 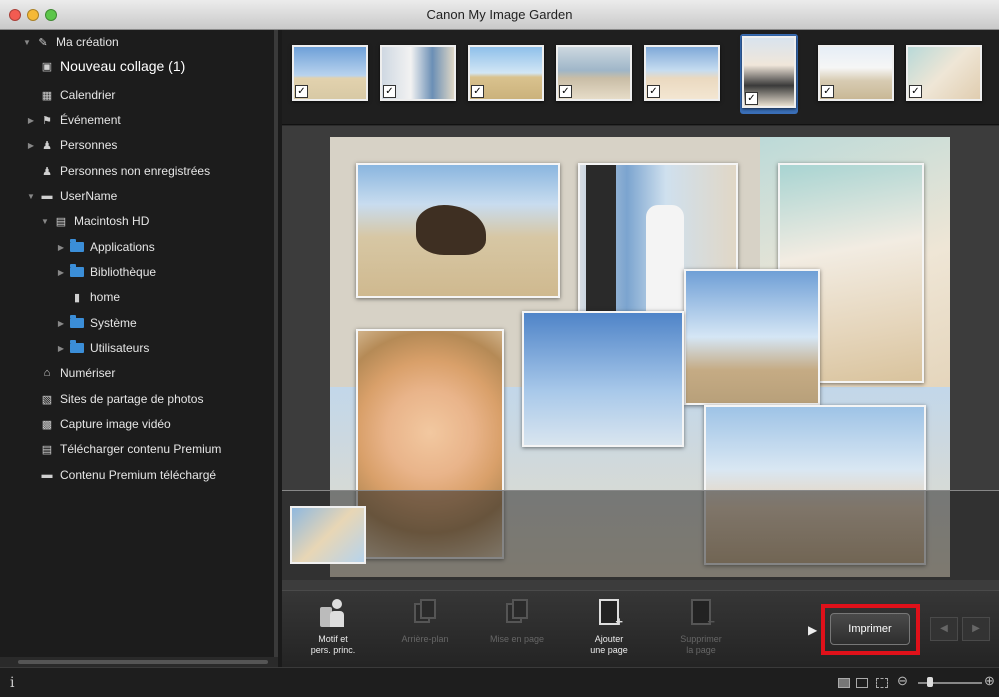 What do you see at coordinates (47, 120) in the screenshot?
I see `event-icon: ⚑` at bounding box center [47, 120].